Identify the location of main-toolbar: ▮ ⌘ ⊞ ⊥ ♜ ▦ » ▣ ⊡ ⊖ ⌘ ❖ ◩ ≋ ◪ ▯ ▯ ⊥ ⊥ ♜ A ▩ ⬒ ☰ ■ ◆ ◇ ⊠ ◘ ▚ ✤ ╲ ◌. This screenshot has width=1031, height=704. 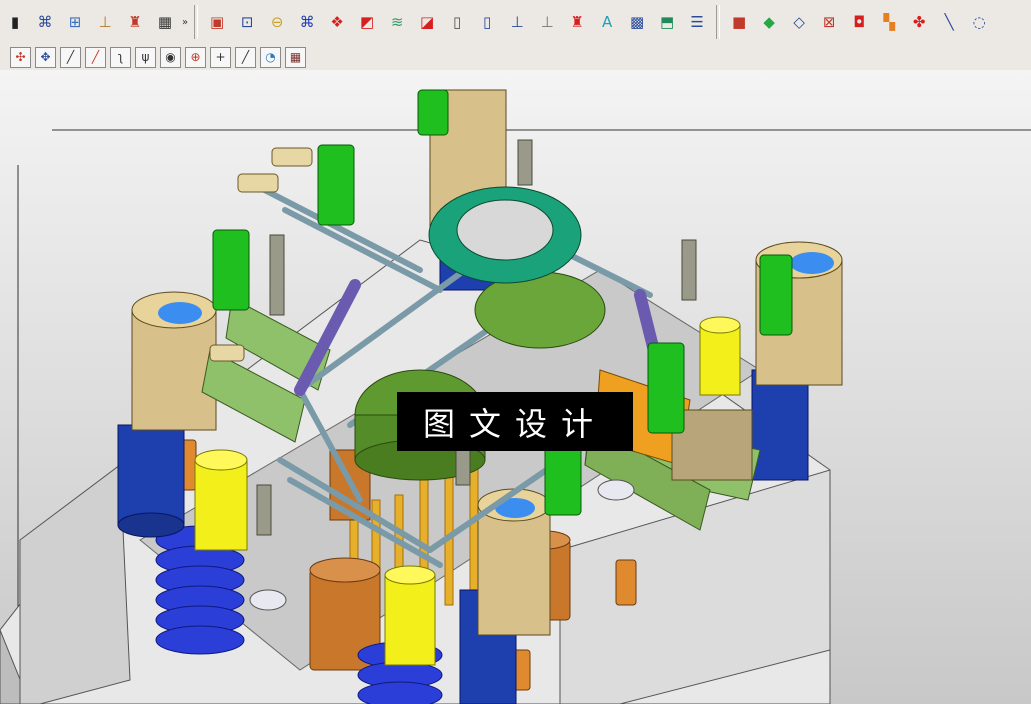
(515, 22).